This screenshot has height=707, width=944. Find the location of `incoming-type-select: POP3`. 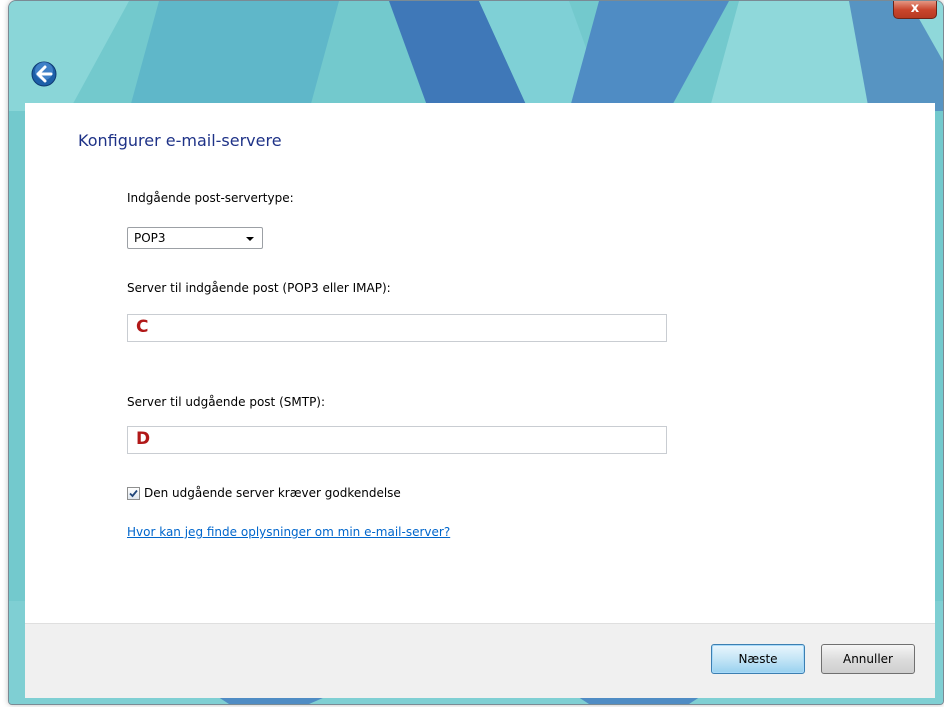

incoming-type-select: POP3 is located at coordinates (195, 238).